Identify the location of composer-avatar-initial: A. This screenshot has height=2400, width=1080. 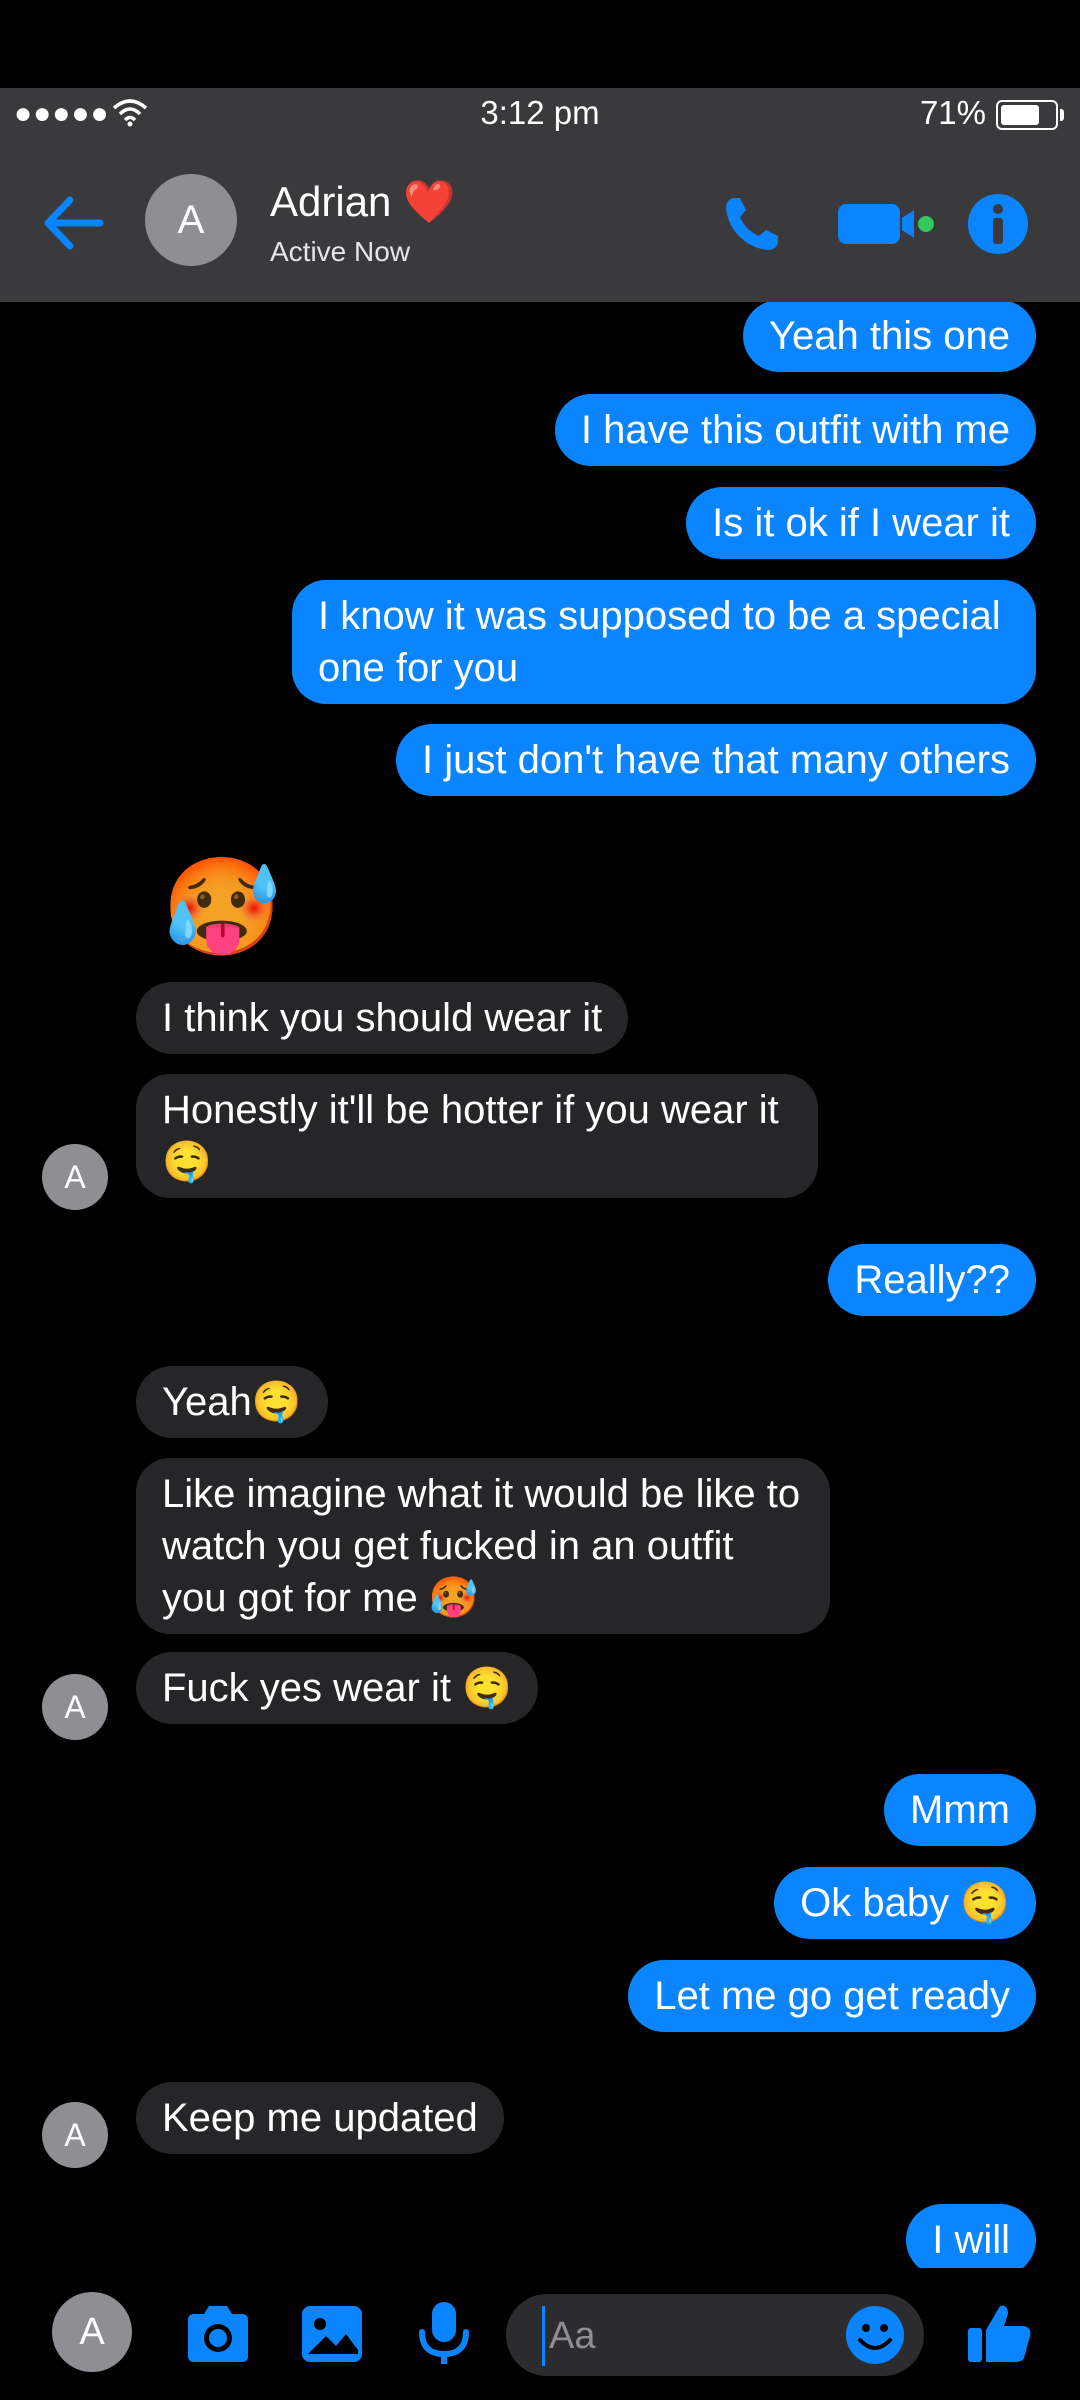
(92, 2331).